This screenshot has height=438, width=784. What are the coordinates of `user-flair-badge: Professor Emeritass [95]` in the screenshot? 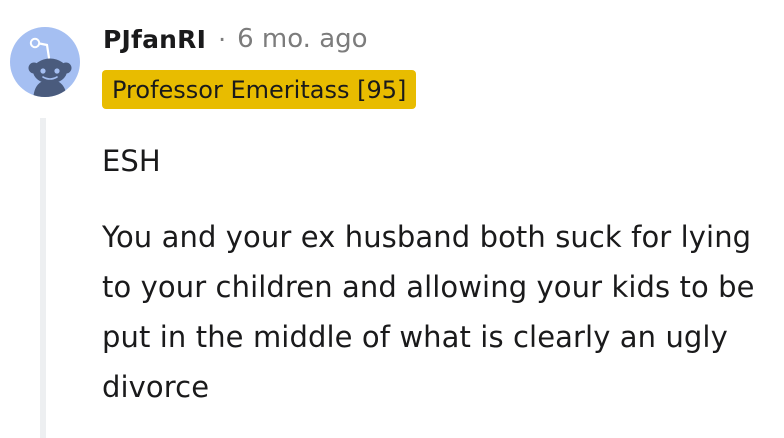 It's located at (259, 89).